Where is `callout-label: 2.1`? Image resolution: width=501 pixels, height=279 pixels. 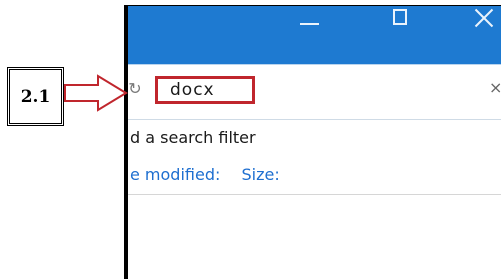 callout-label: 2.1 is located at coordinates (35, 96).